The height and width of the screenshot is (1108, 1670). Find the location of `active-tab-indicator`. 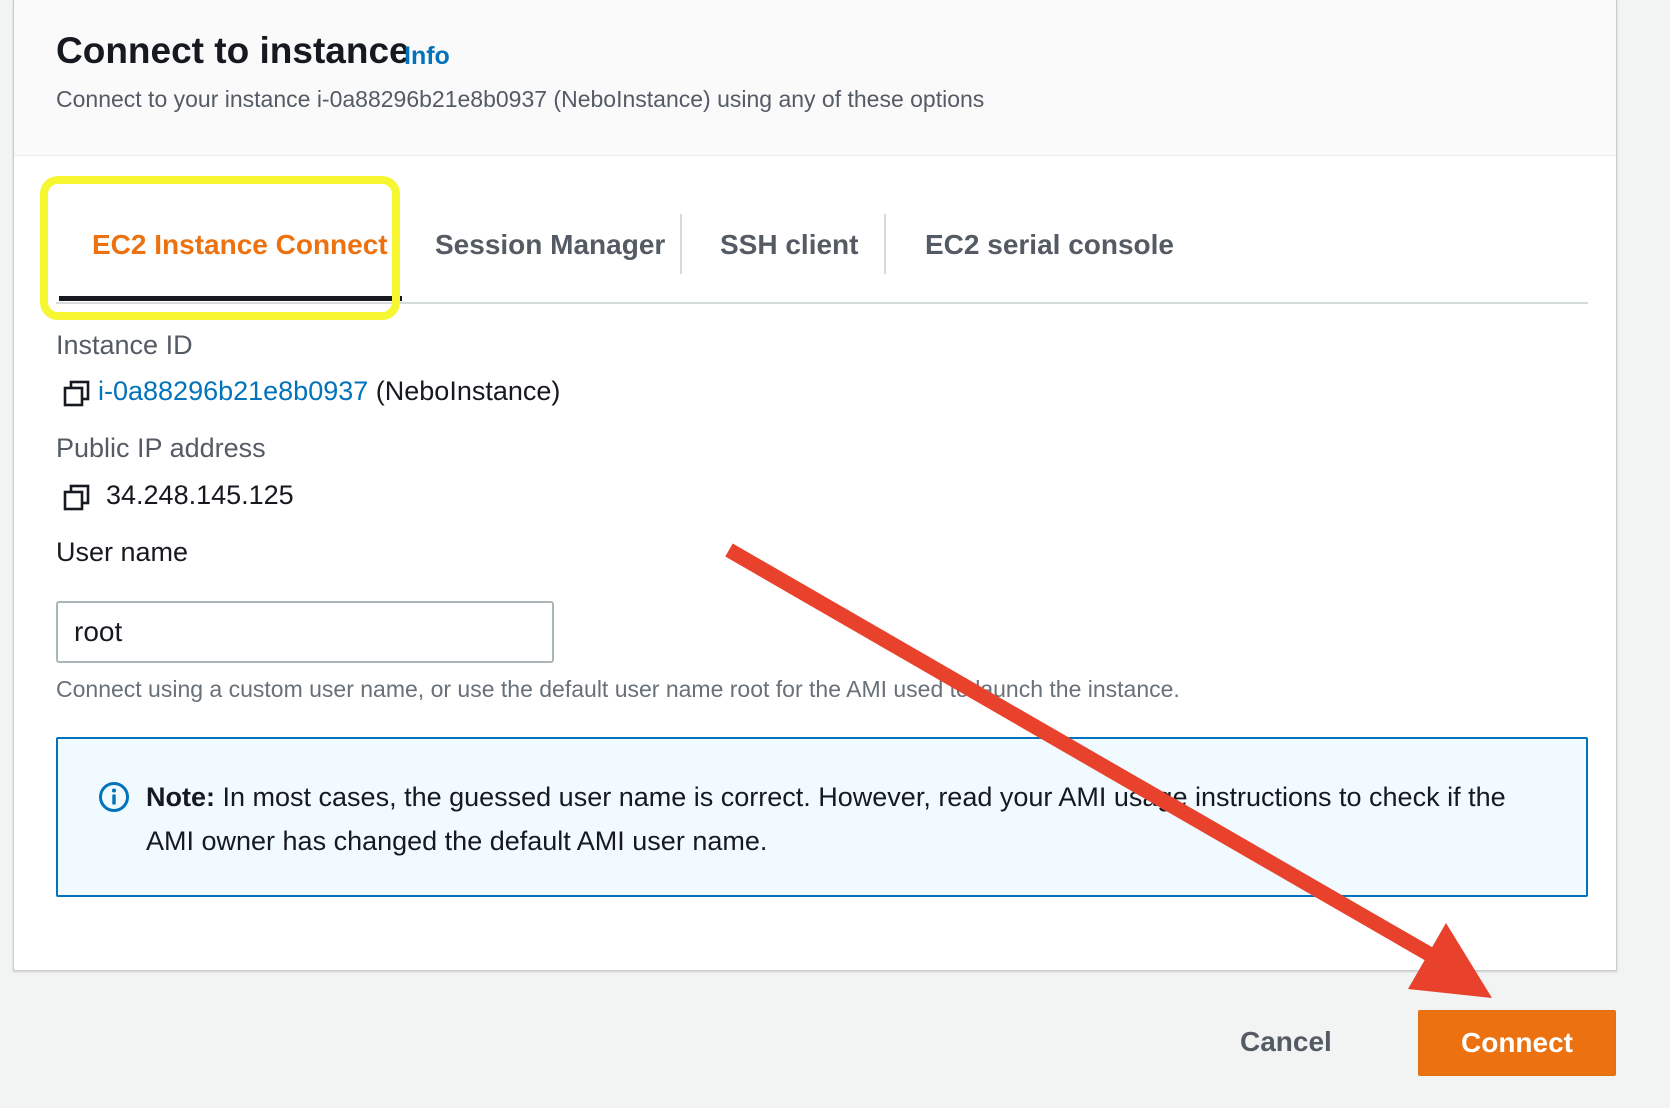

active-tab-indicator is located at coordinates (230, 298).